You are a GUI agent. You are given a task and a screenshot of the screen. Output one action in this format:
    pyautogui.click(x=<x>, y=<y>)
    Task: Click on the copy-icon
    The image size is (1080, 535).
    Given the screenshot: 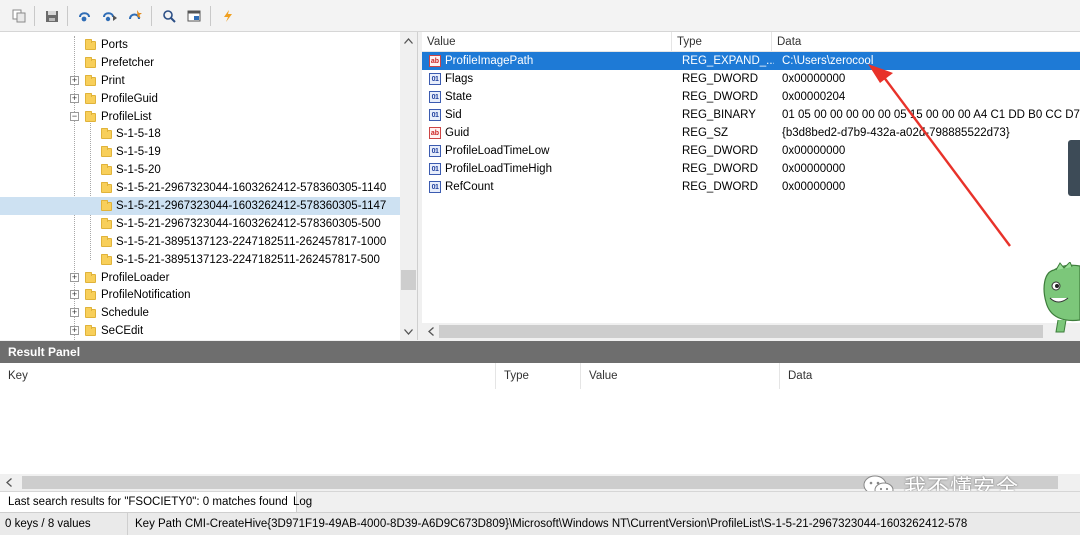 What is the action you would take?
    pyautogui.click(x=19, y=16)
    